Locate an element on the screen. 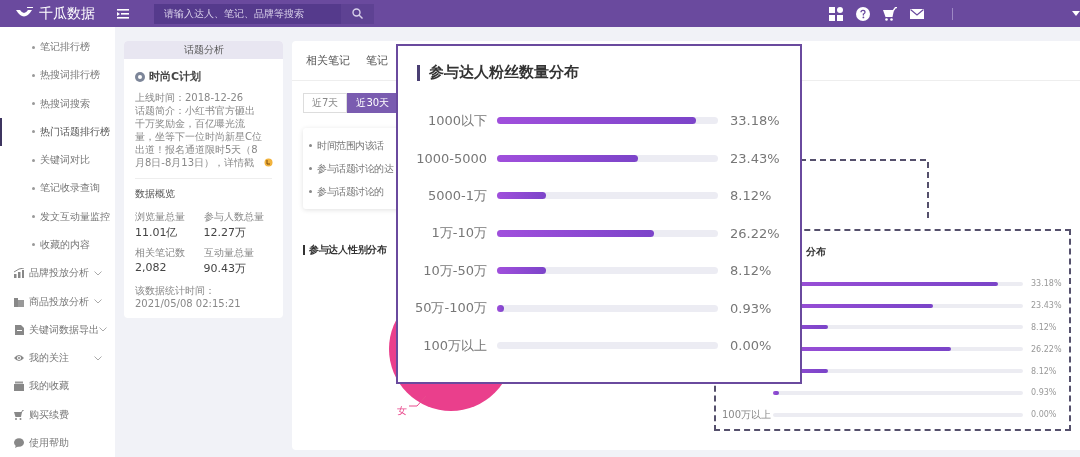 This screenshot has height=457, width=1080. grid-button is located at coordinates (836, 13).